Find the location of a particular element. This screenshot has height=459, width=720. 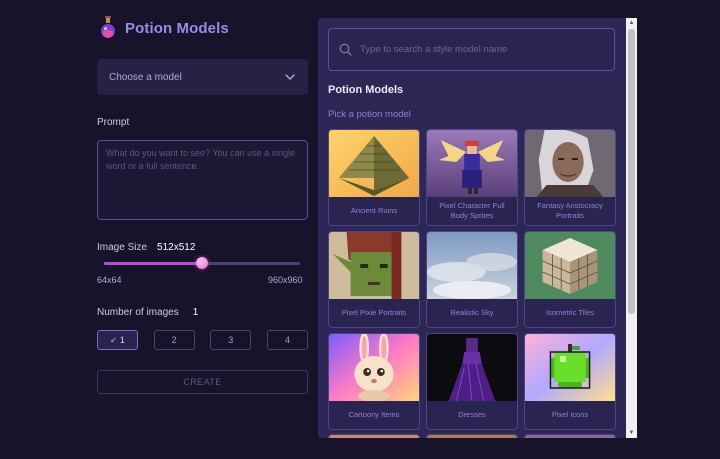

image-count-option-1: ✔ 1 is located at coordinates (117, 340).